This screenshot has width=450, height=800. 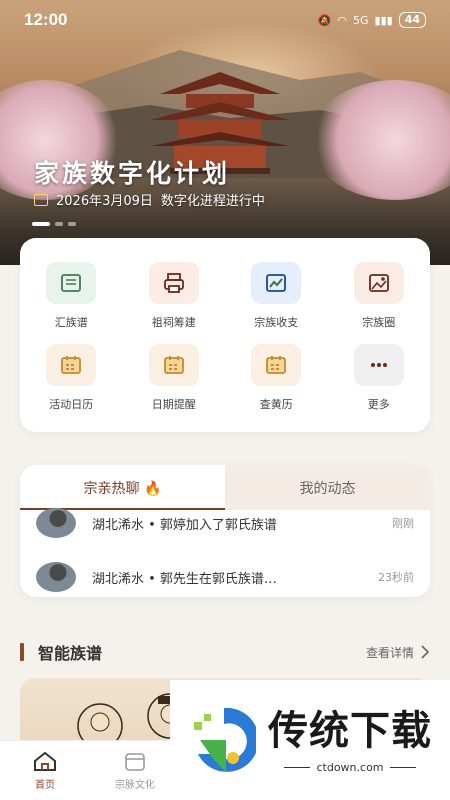 What do you see at coordinates (135, 762) in the screenshot?
I see `culture-icon` at bounding box center [135, 762].